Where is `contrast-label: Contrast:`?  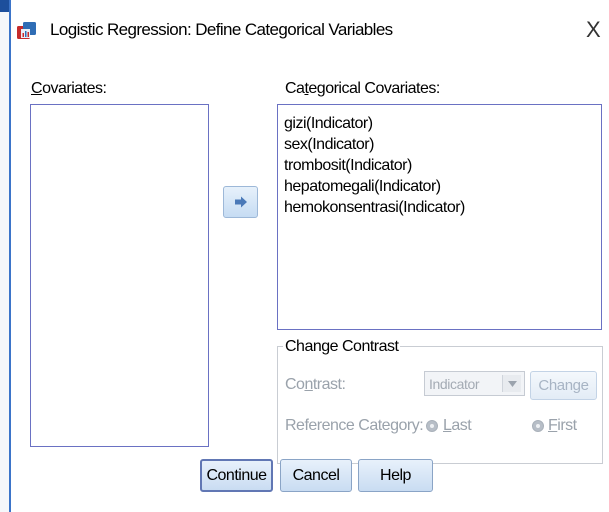
contrast-label: Contrast: is located at coordinates (315, 385).